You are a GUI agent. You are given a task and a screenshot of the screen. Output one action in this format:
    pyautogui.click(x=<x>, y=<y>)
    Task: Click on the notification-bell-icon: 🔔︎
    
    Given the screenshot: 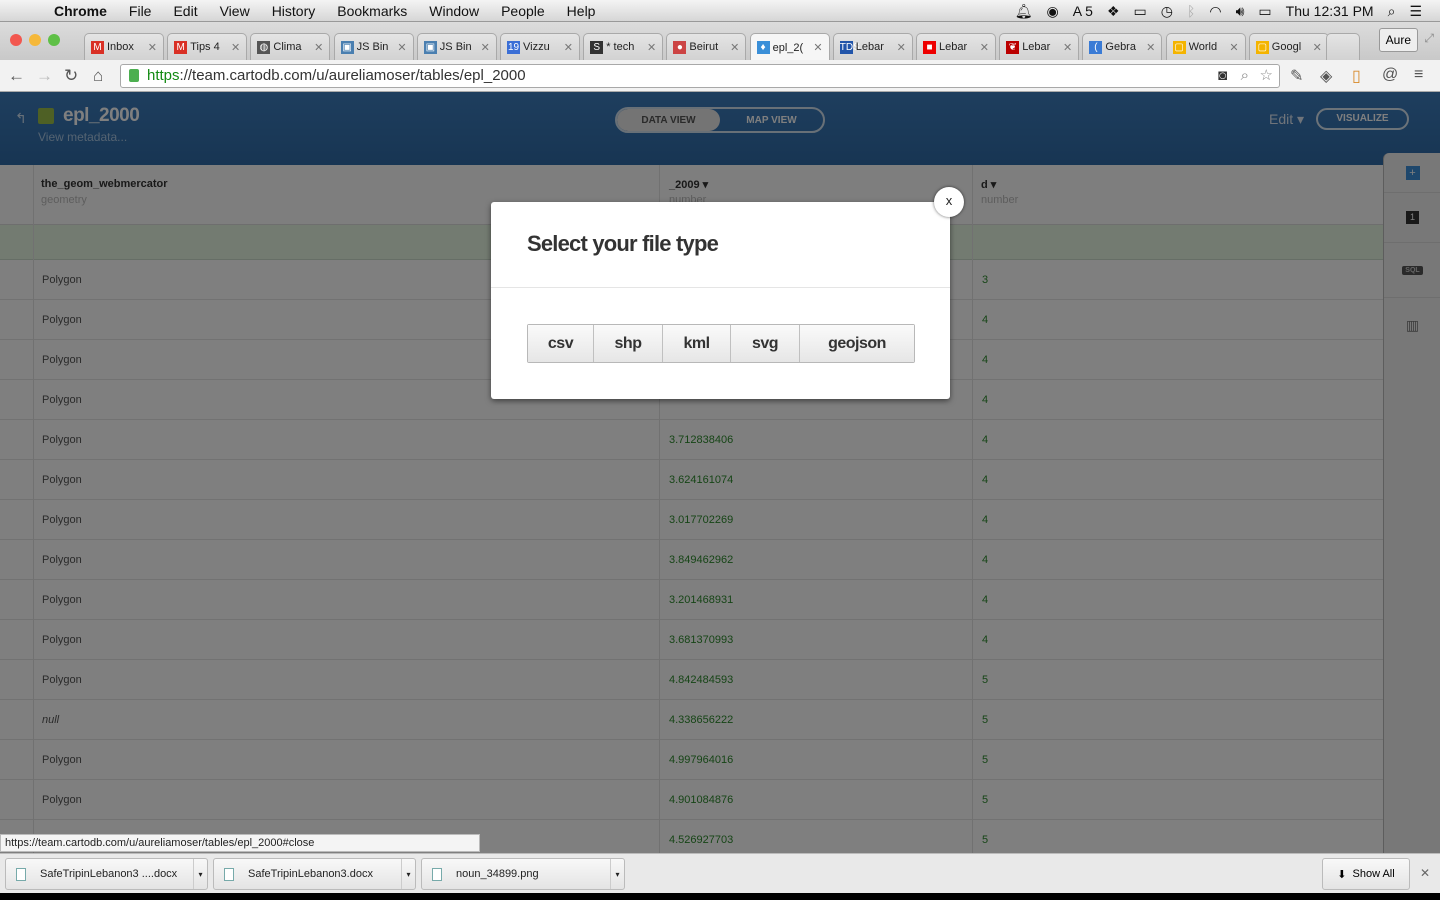 What is the action you would take?
    pyautogui.click(x=1024, y=11)
    